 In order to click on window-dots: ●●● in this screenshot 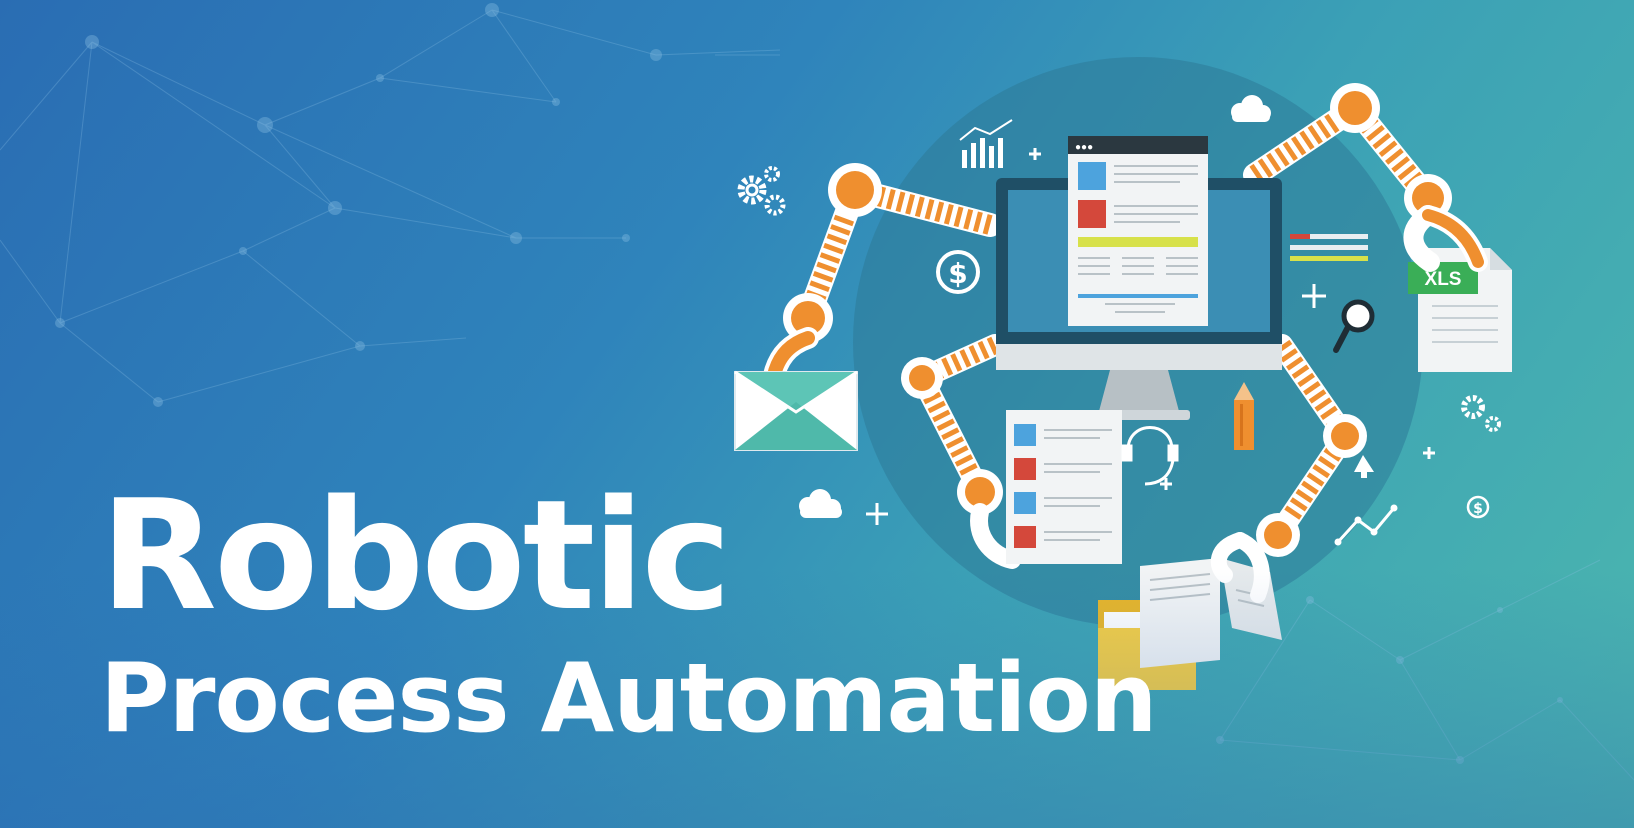, I will do `click(1084, 147)`.